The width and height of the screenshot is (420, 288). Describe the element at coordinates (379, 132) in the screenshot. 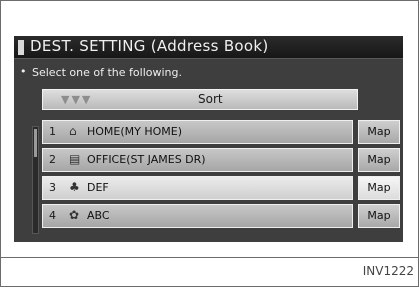

I see `map-button-1: Map` at that location.